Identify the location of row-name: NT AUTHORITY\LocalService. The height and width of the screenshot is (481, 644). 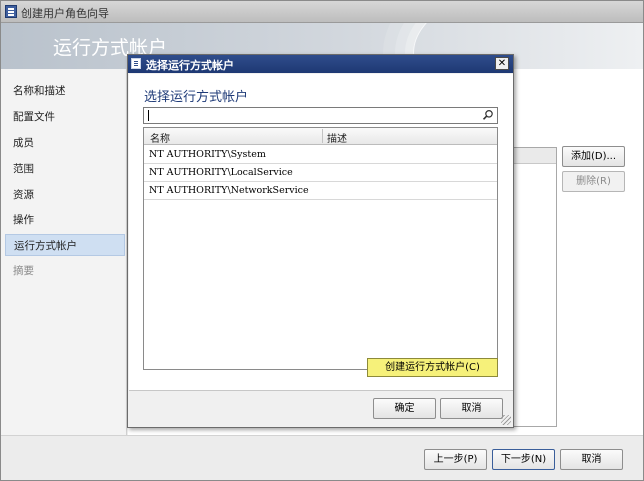
(221, 172).